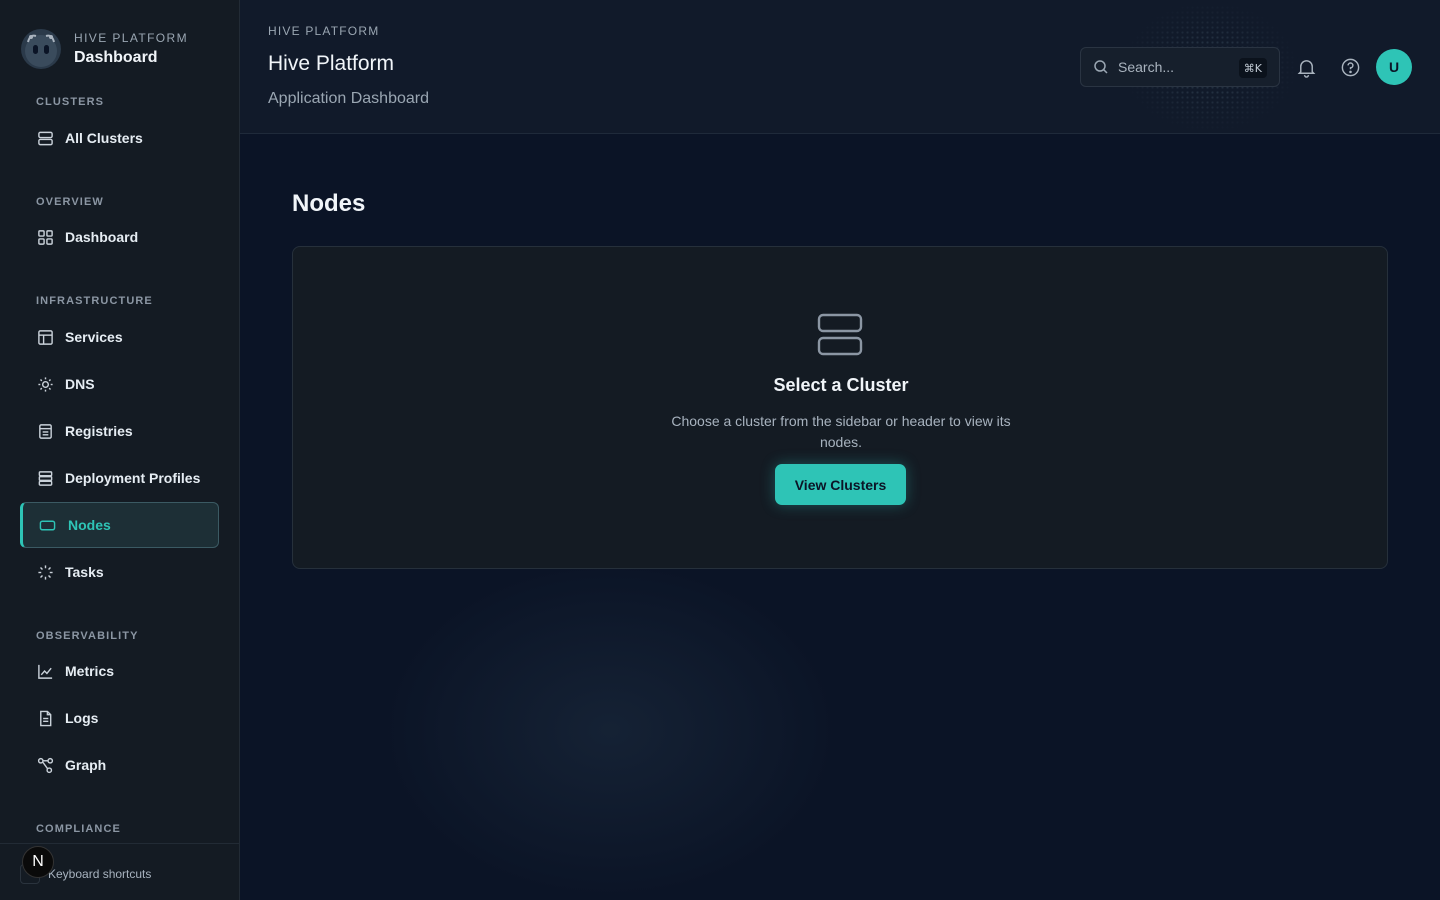  I want to click on sidebar-item-label: Services, so click(94, 337).